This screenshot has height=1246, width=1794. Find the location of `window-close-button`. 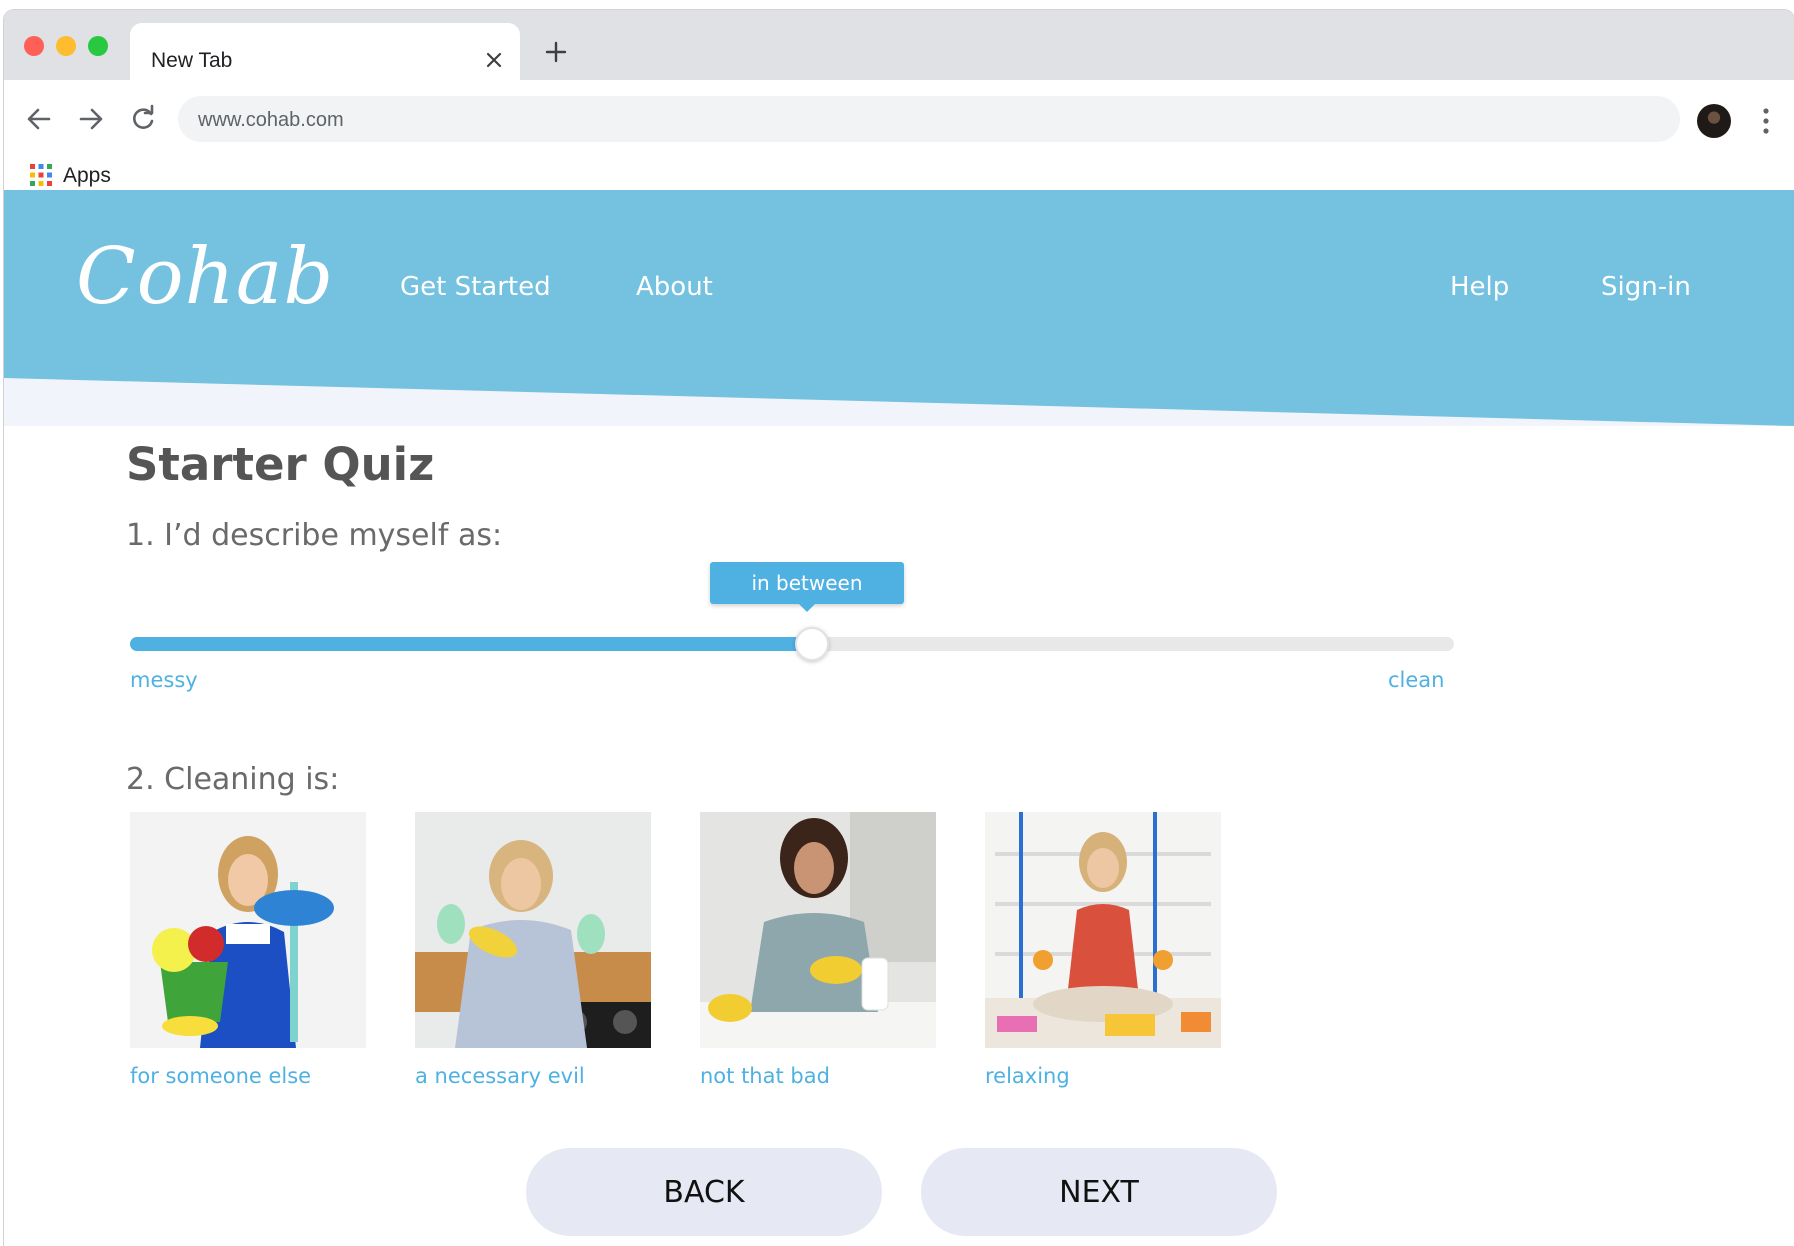

window-close-button is located at coordinates (34, 46).